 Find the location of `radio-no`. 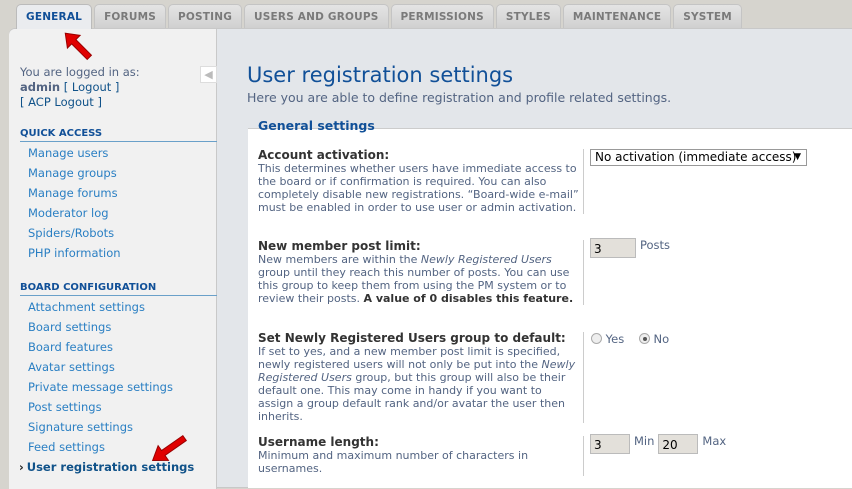

radio-no is located at coordinates (644, 338).